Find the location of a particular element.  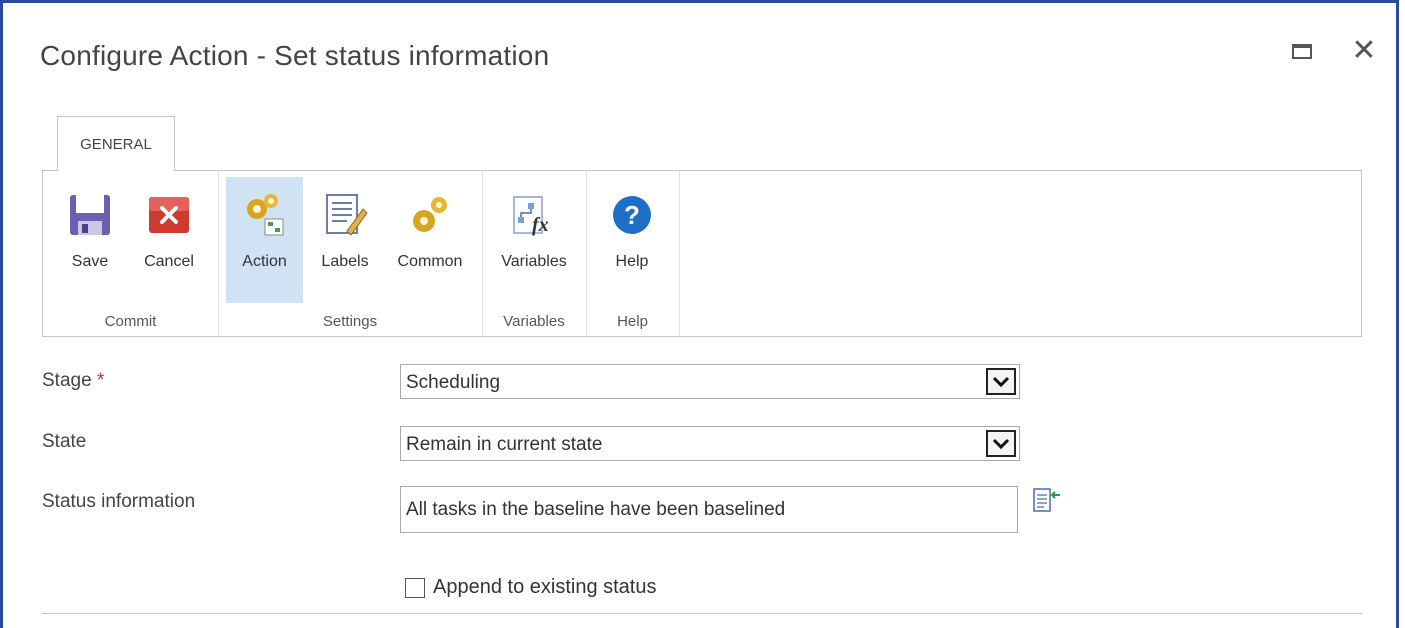

save-button: Save is located at coordinates (90, 240).